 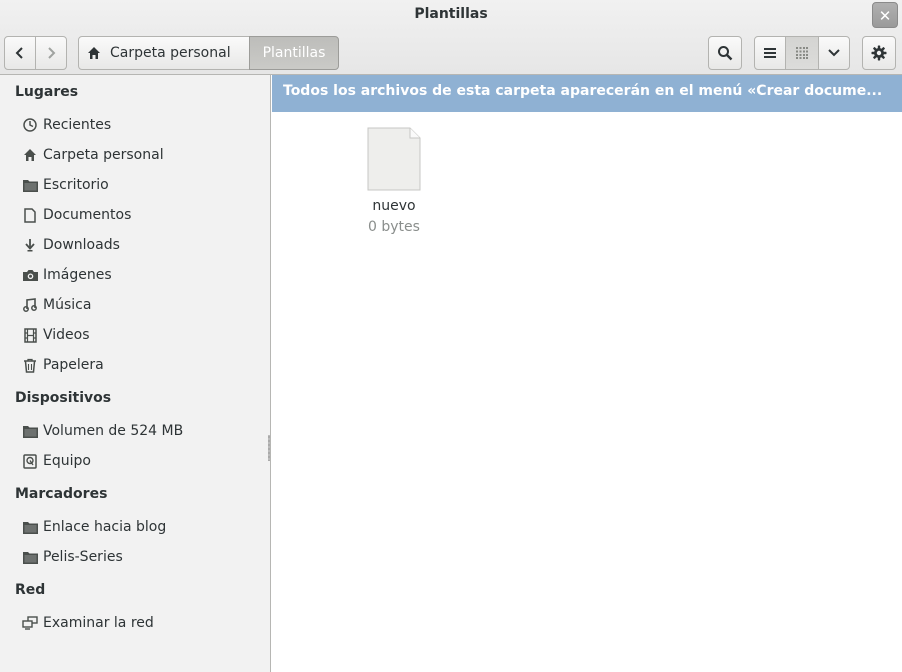 What do you see at coordinates (105, 527) in the screenshot?
I see `sidebar-item-label: Enlace hacia blog` at bounding box center [105, 527].